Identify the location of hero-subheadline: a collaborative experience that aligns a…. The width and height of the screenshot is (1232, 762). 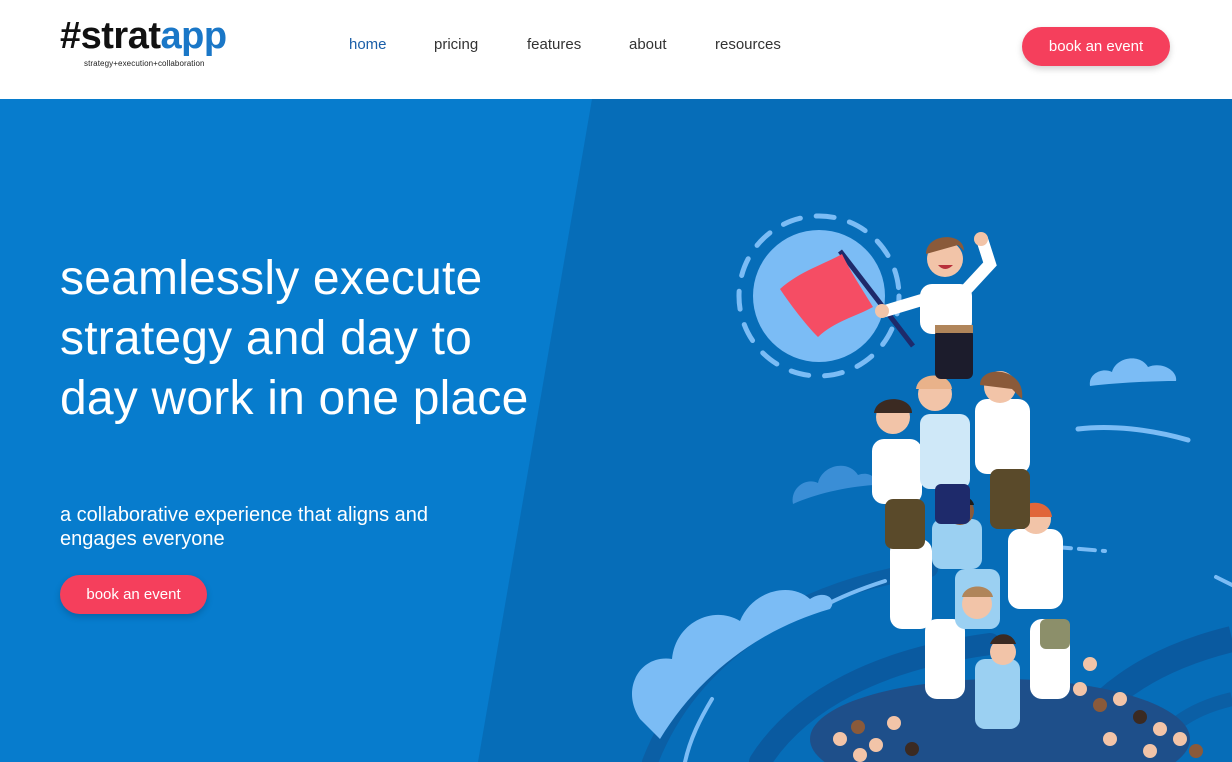
(244, 527).